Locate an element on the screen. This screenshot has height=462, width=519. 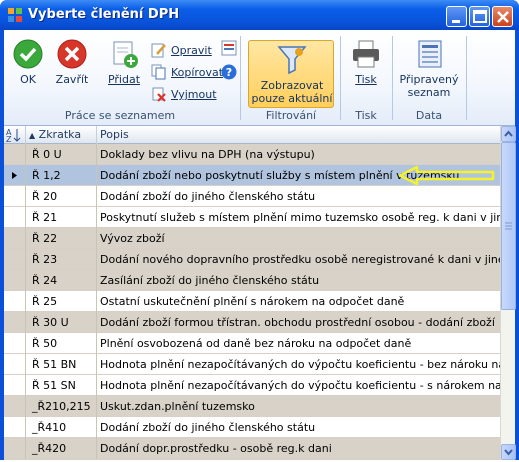
maximize-icon is located at coordinates (480, 16).